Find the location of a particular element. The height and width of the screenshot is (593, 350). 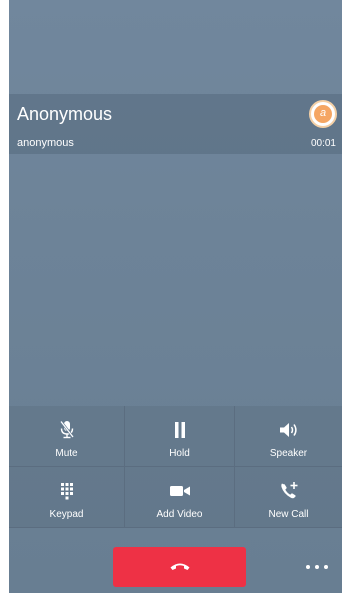

new-call-button: New Call is located at coordinates (288, 497).